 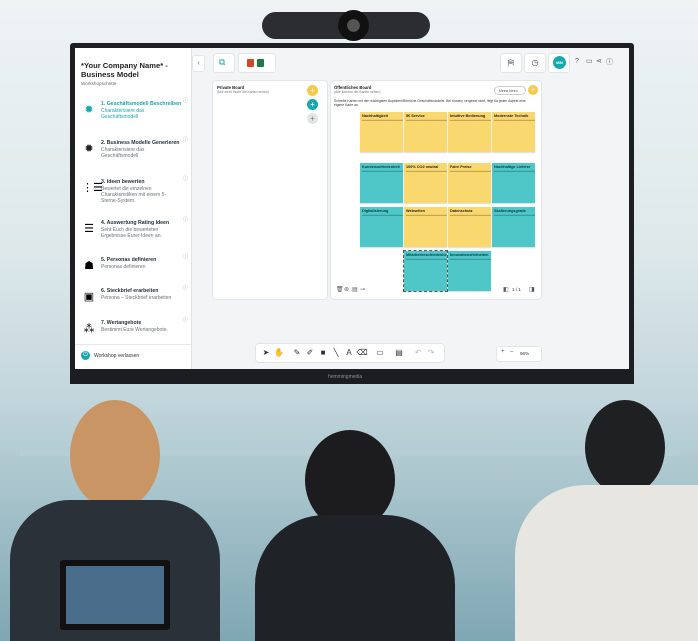 I want to click on card-title: Nachhaltige Lieferer, so click(x=512, y=167).